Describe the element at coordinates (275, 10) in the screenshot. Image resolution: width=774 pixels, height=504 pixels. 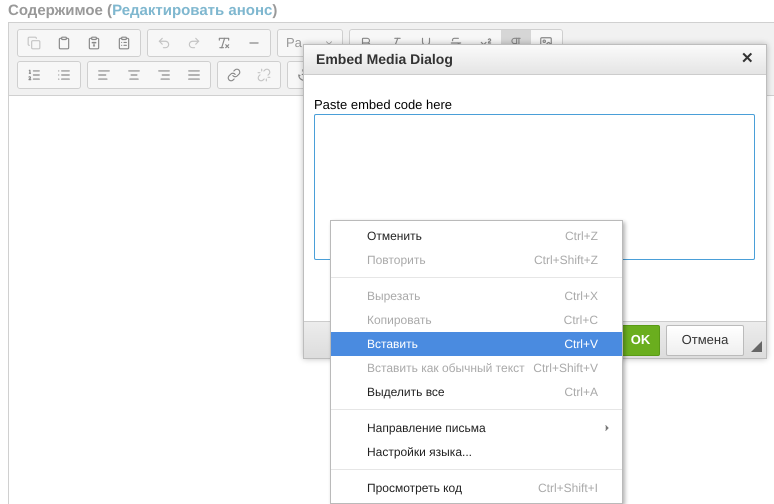
I see `parenthesis: )` at that location.